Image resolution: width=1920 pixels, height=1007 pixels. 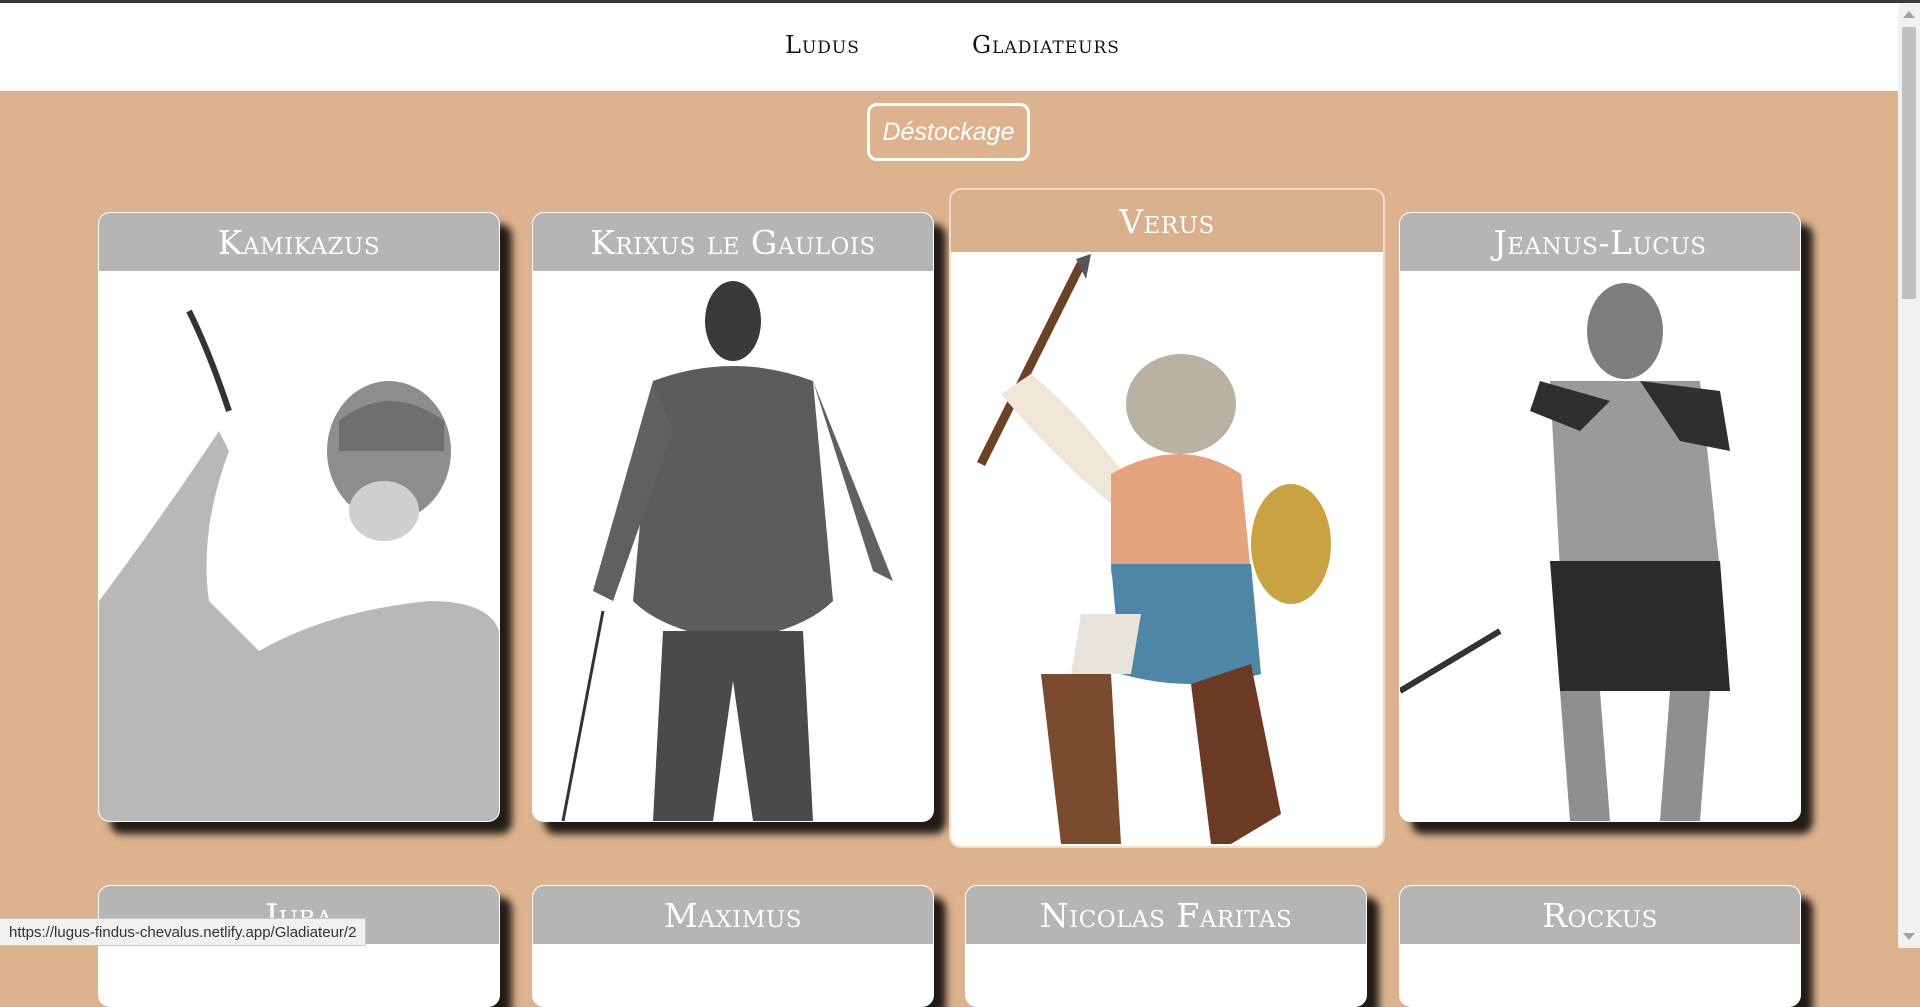 I want to click on gladiator-card: Kamikazus, so click(x=299, y=517).